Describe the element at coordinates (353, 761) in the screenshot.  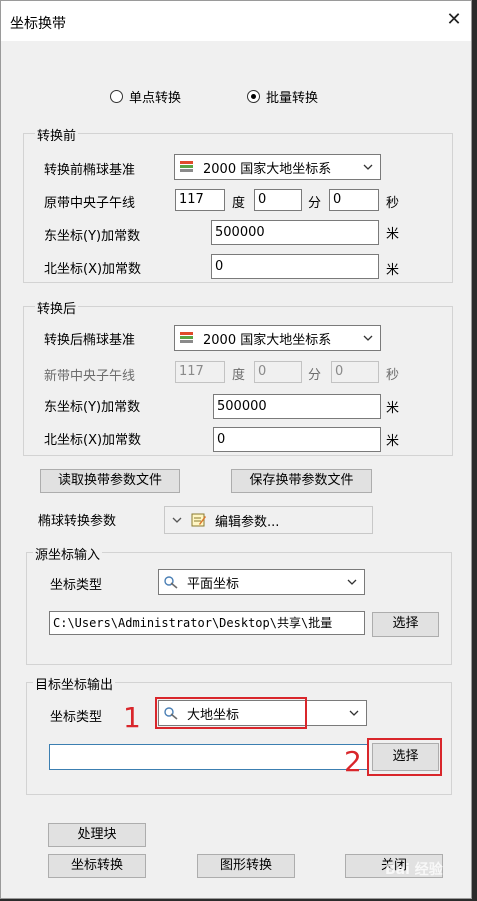
I see `annotation-number-2: 2` at that location.